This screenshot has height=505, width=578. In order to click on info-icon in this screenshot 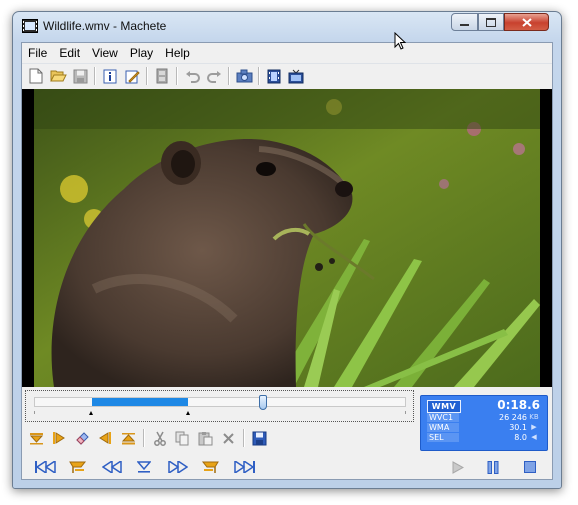, I will do `click(110, 76)`.